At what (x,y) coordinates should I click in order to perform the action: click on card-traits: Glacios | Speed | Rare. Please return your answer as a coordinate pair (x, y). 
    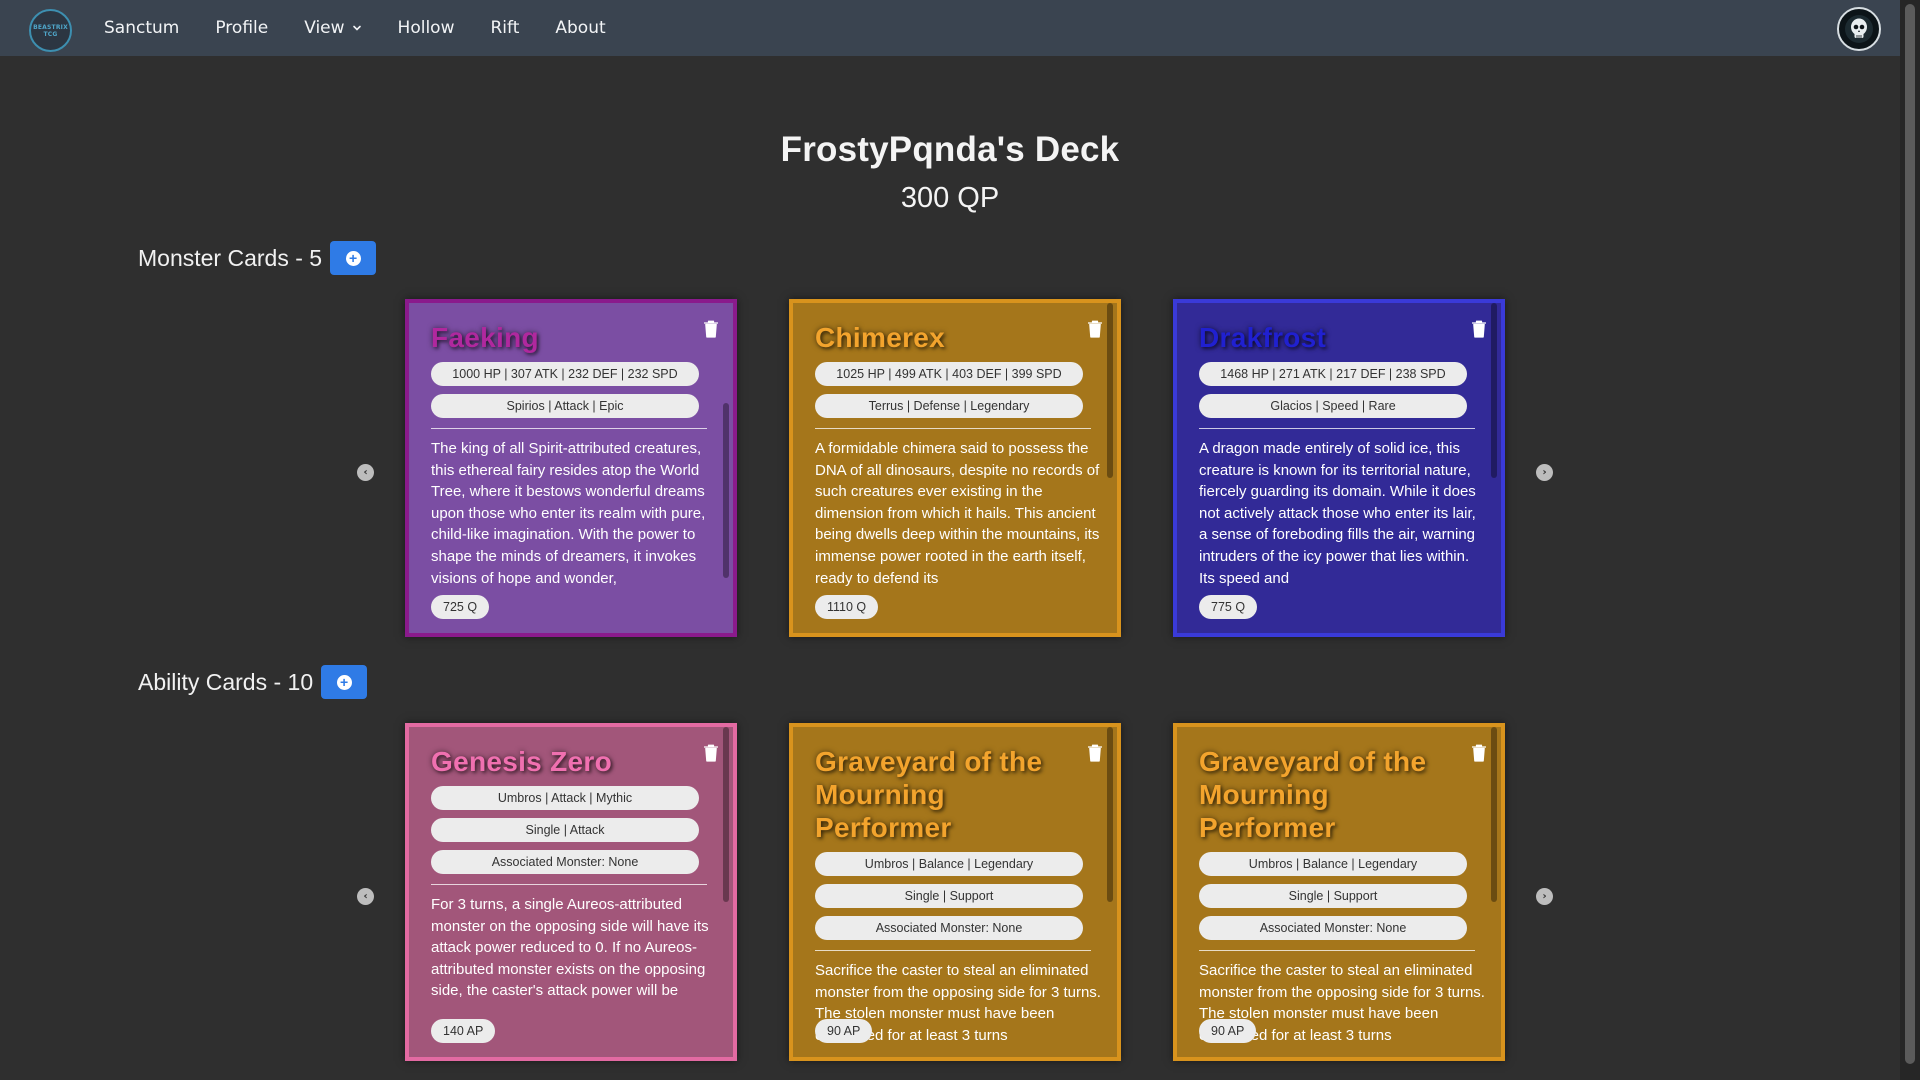
    Looking at the image, I should click on (1333, 406).